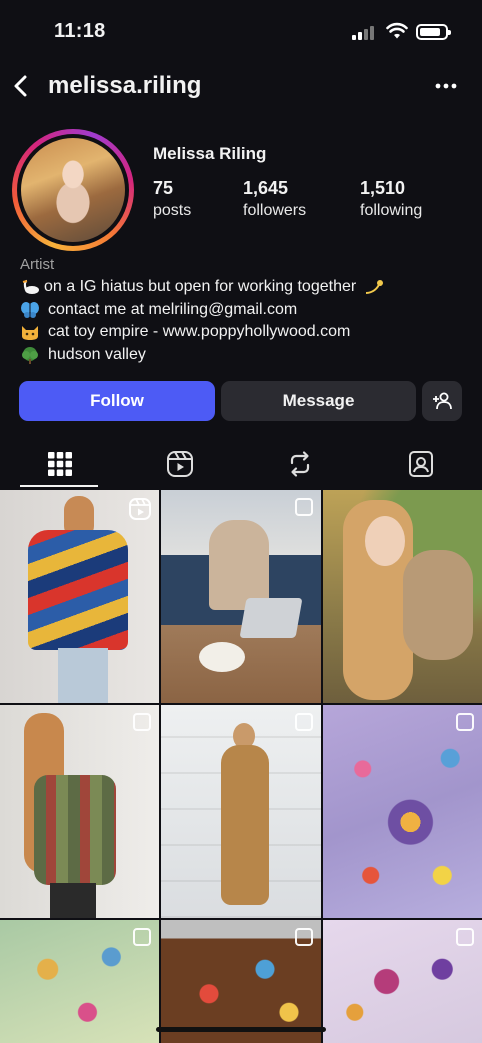 This screenshot has width=482, height=1043. I want to click on tab-reels, so click(180, 464).